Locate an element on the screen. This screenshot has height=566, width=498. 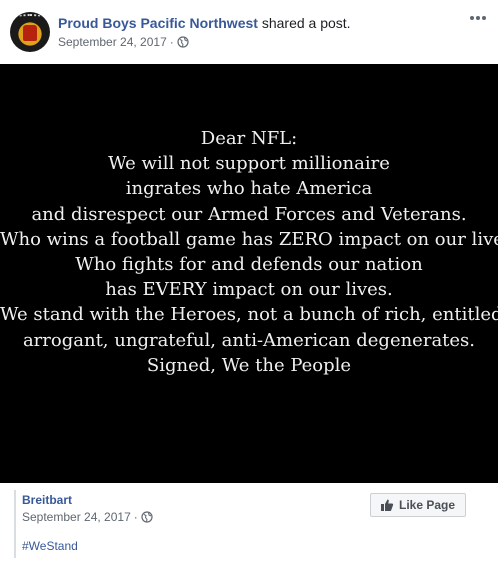
quote-line: has EVERY impact on our lives. is located at coordinates (249, 290).